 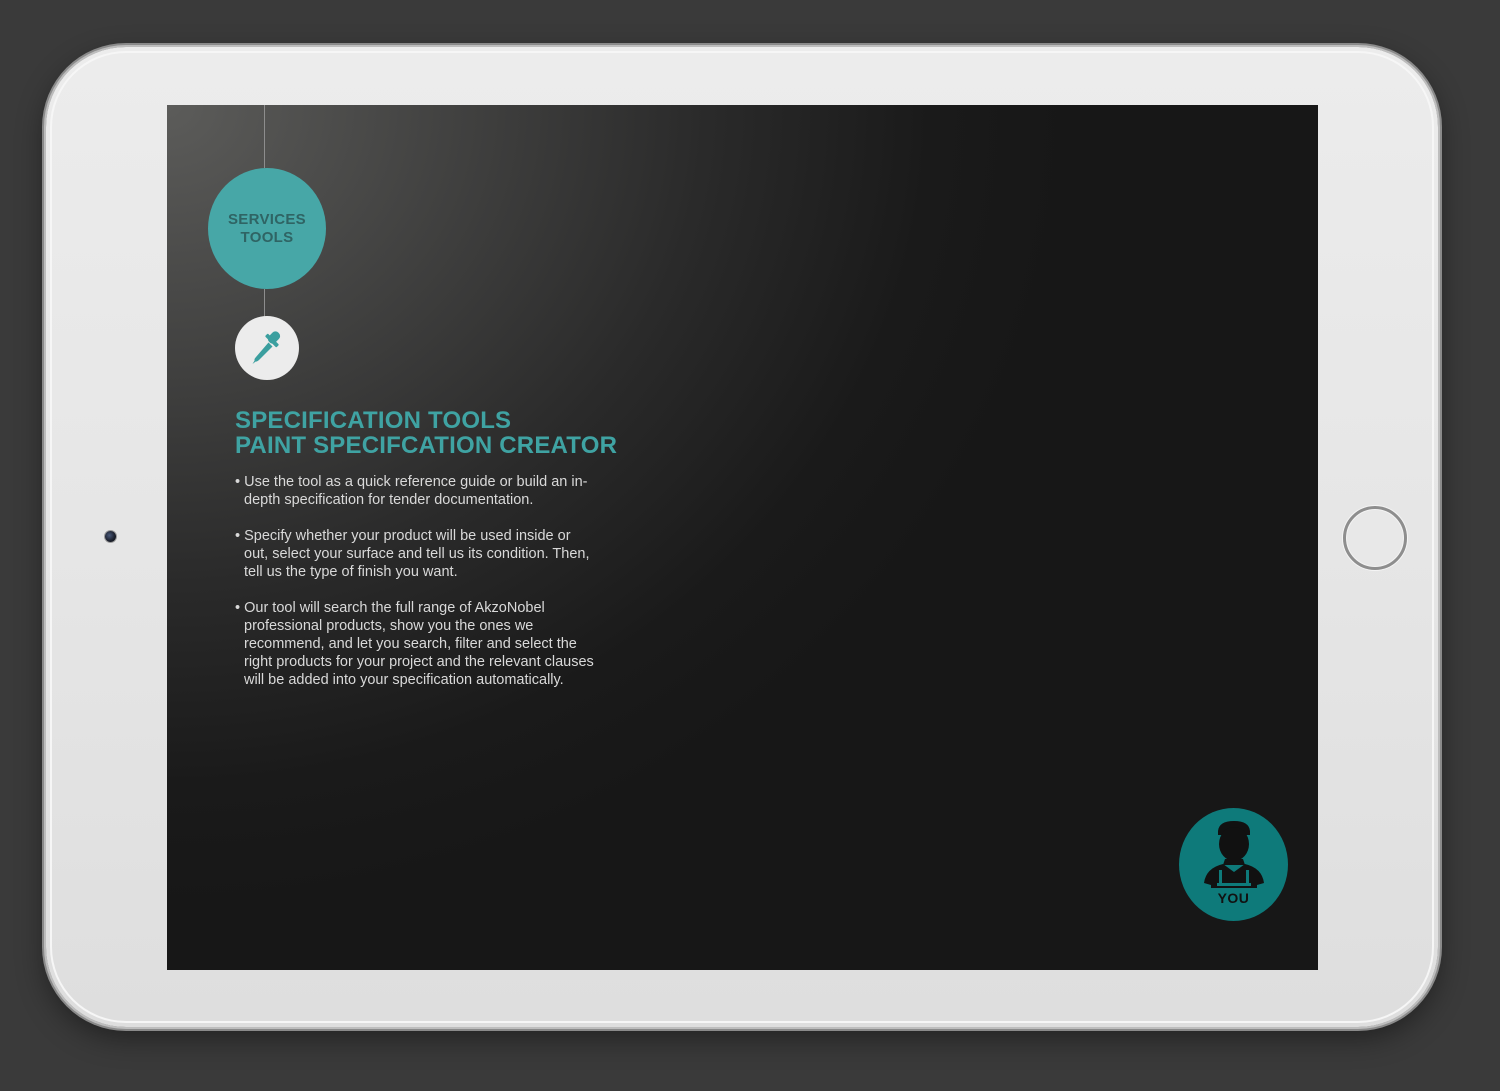 I want to click on services-badge-line2: TOOLS, so click(x=267, y=237).